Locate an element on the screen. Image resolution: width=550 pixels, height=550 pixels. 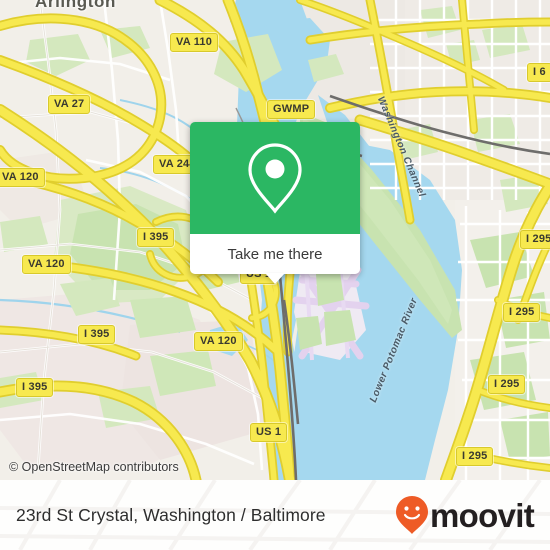
shield-gwmp: GWMP is located at coordinates (291, 109).